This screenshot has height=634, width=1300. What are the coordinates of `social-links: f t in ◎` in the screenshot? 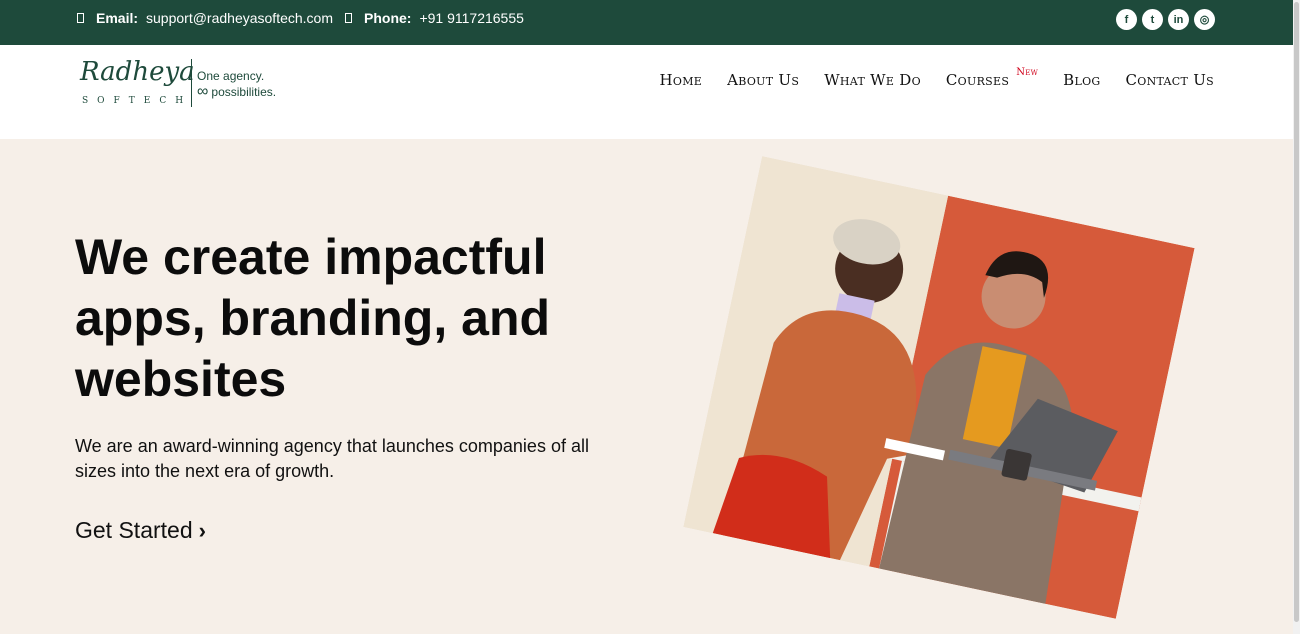 It's located at (1165, 19).